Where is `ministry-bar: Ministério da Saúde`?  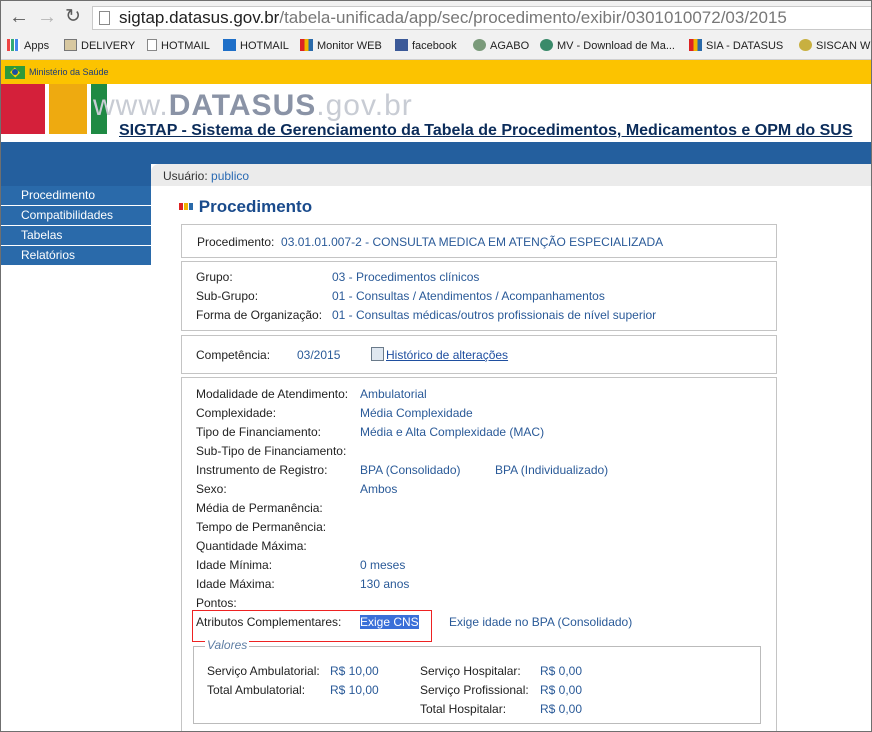
ministry-bar: Ministério da Saúde is located at coordinates (436, 72).